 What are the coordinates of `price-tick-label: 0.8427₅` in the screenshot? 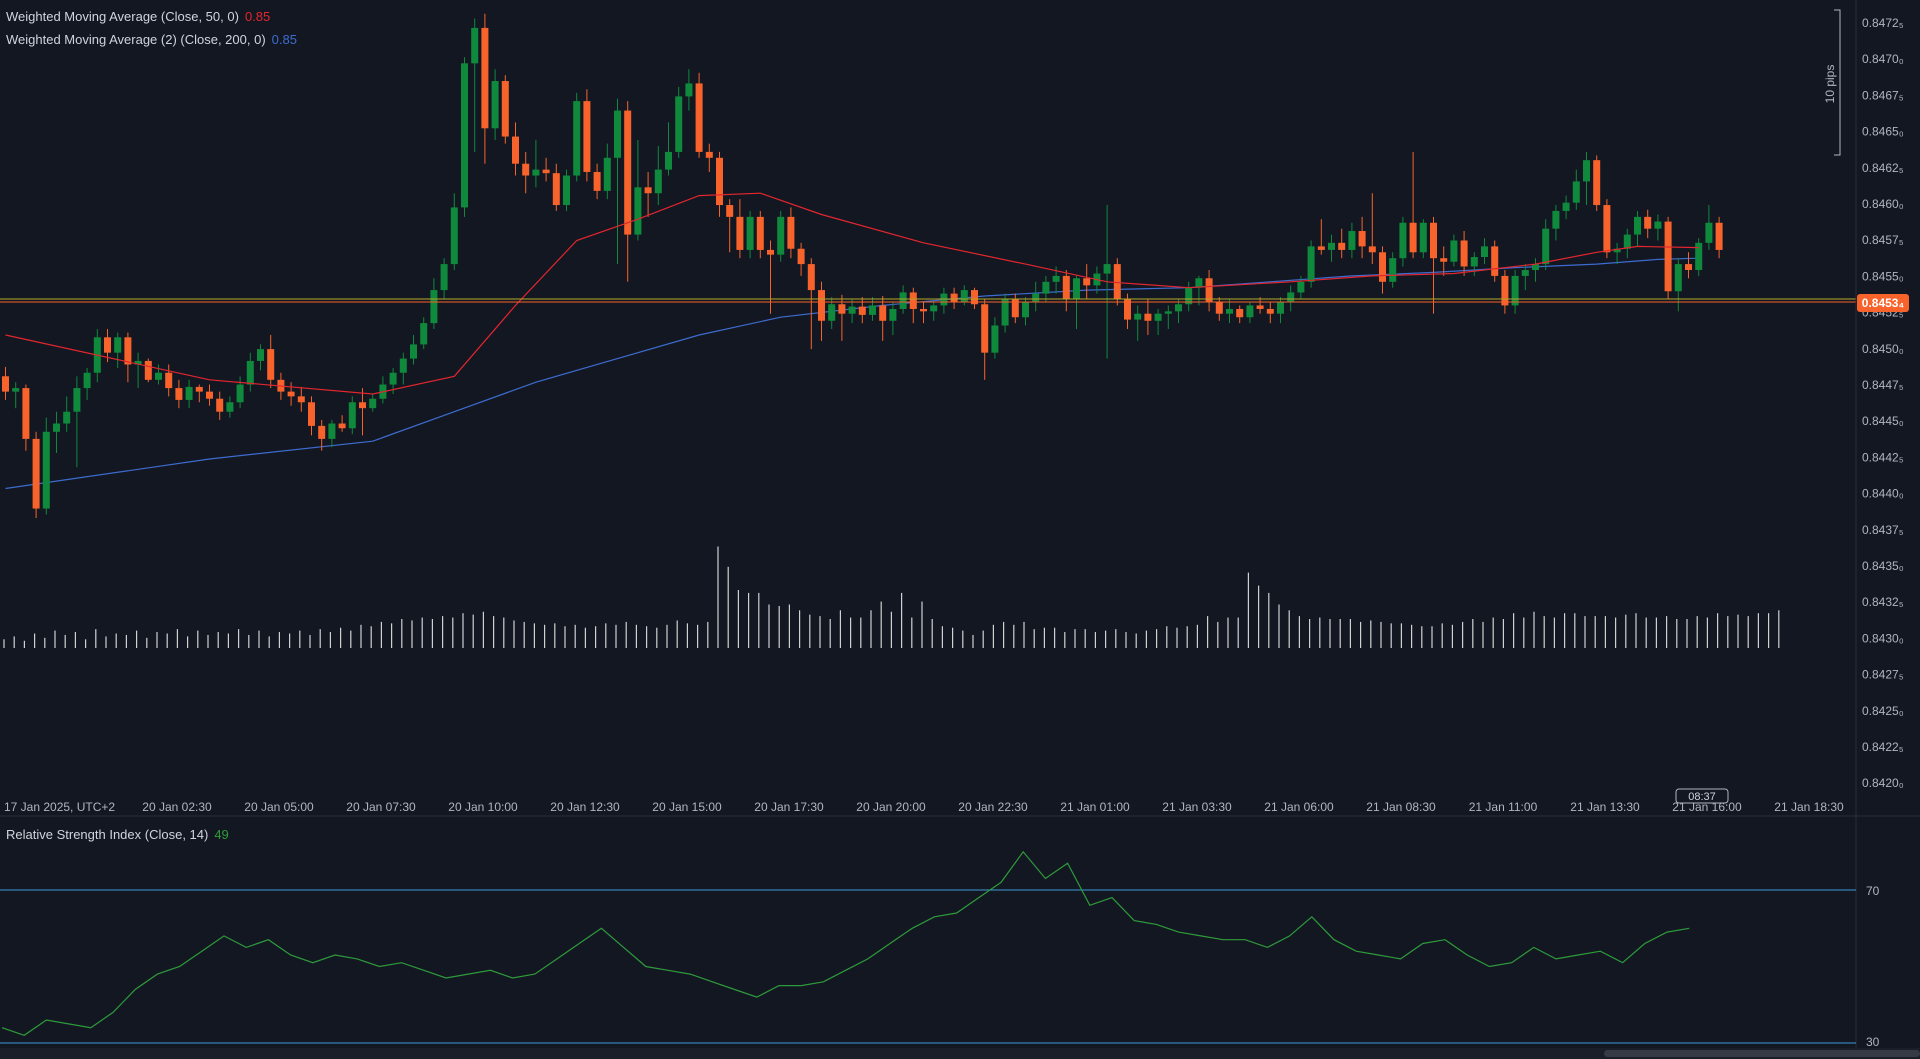 It's located at (1883, 675).